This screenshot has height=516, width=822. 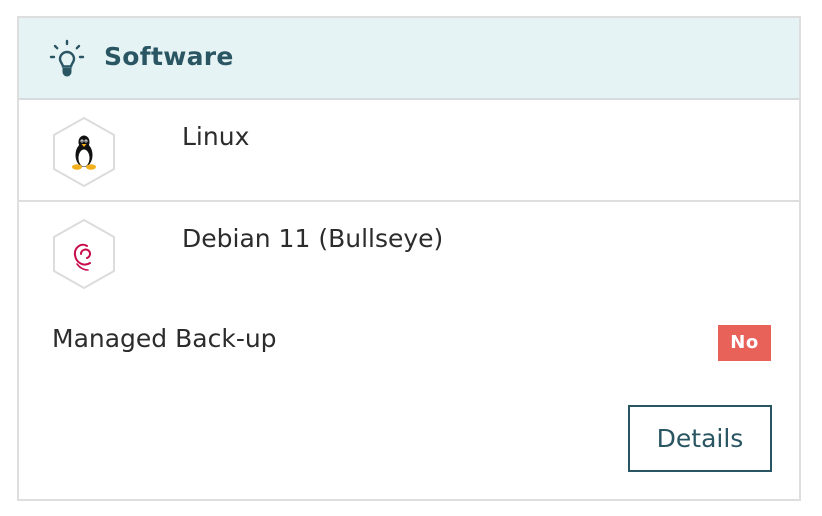 What do you see at coordinates (700, 438) in the screenshot?
I see `details-button: Details` at bounding box center [700, 438].